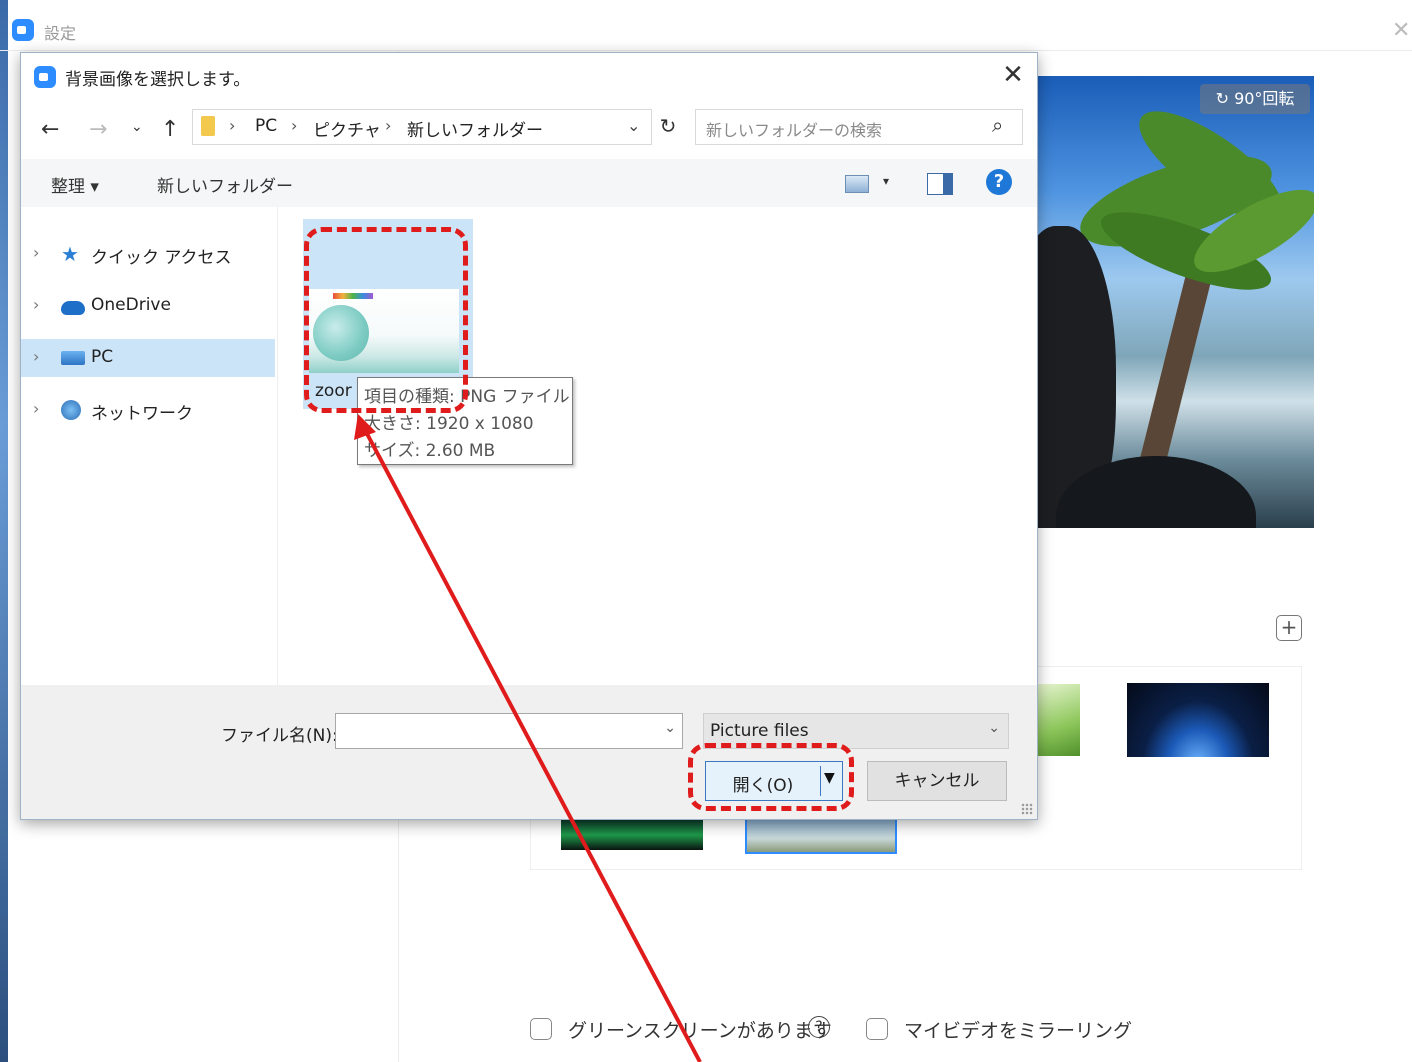  Describe the element at coordinates (475, 128) in the screenshot. I see `breadcrumb-new-folder: 新しいフォルダー` at that location.